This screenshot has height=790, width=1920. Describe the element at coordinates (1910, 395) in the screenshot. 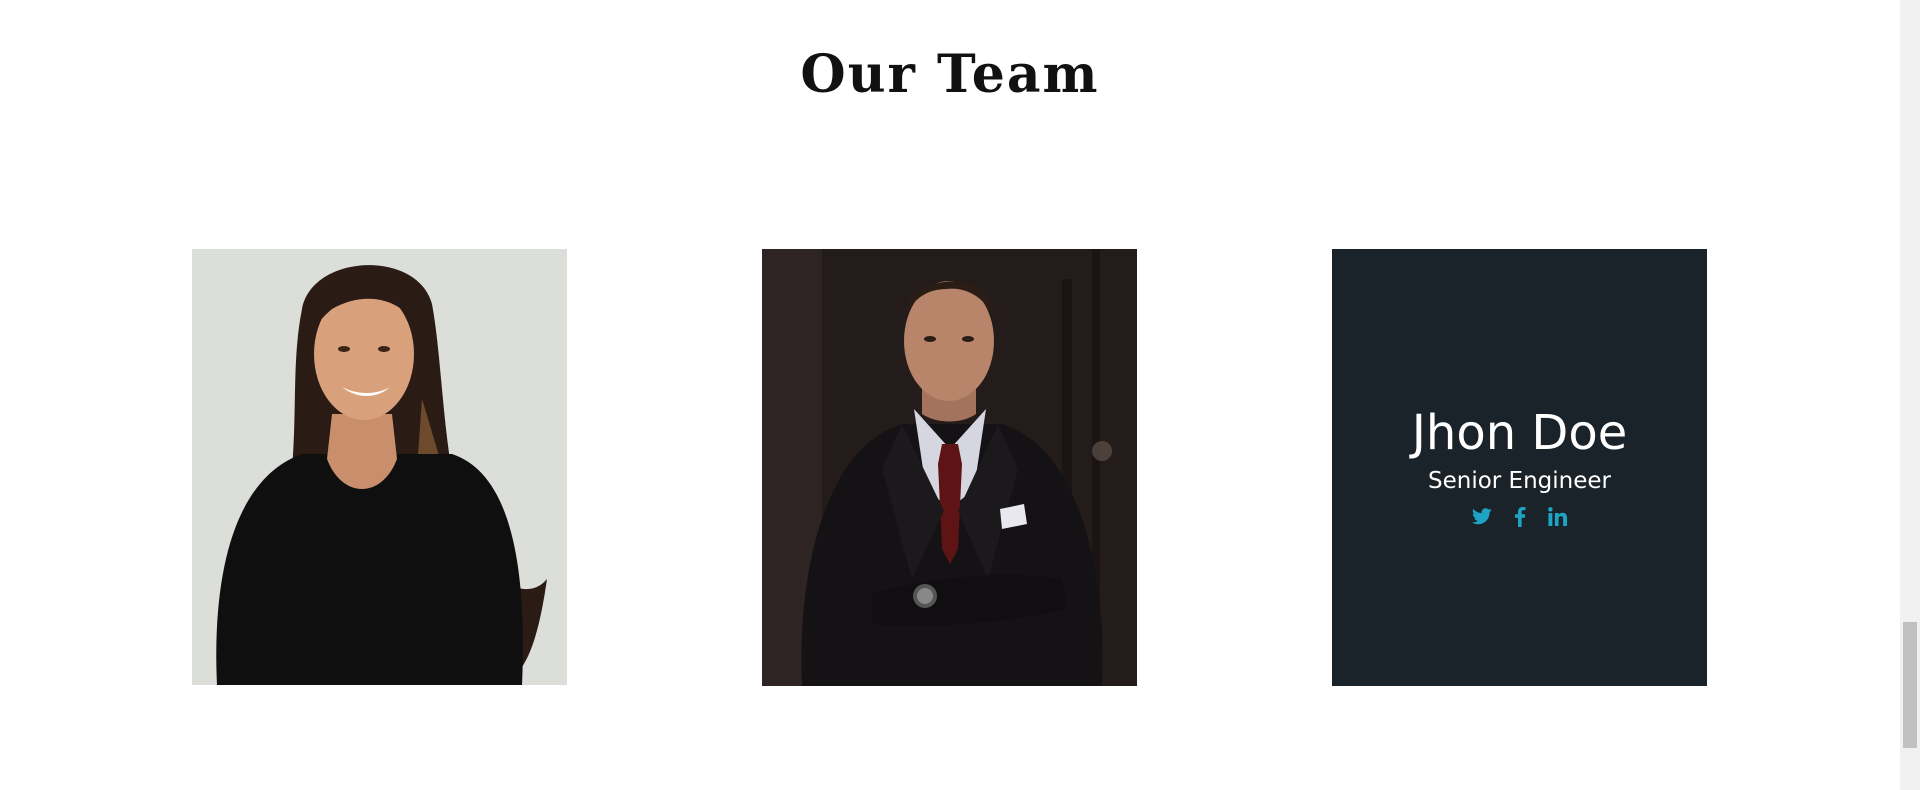

I see `vertical-scrollbar` at that location.